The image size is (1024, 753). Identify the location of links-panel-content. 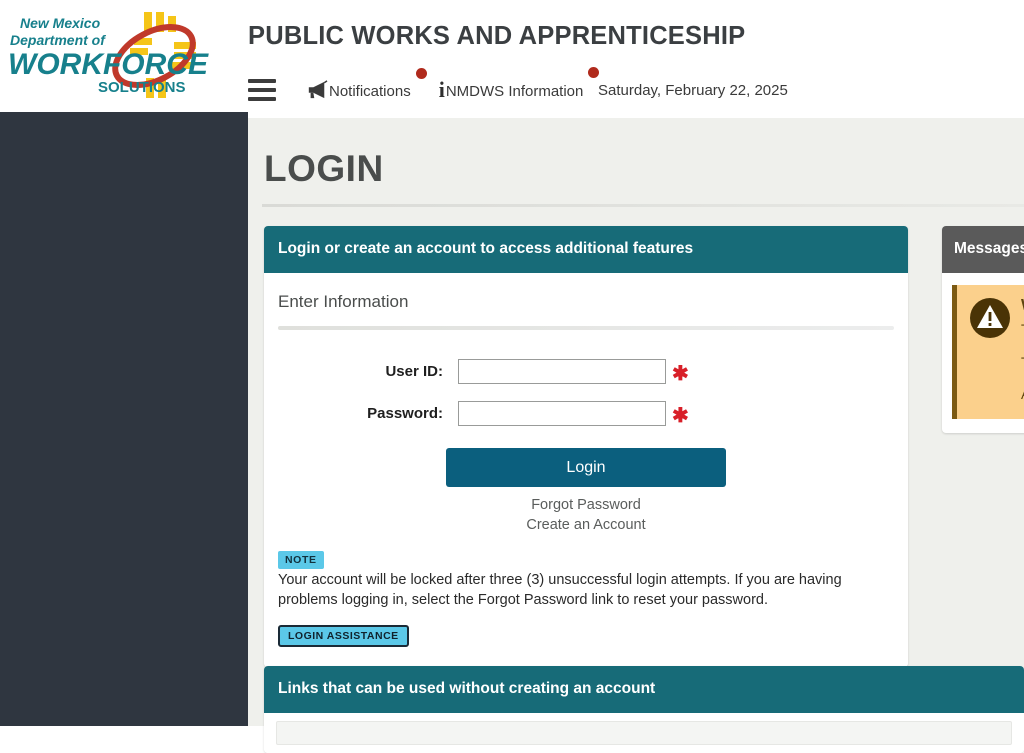
(644, 733).